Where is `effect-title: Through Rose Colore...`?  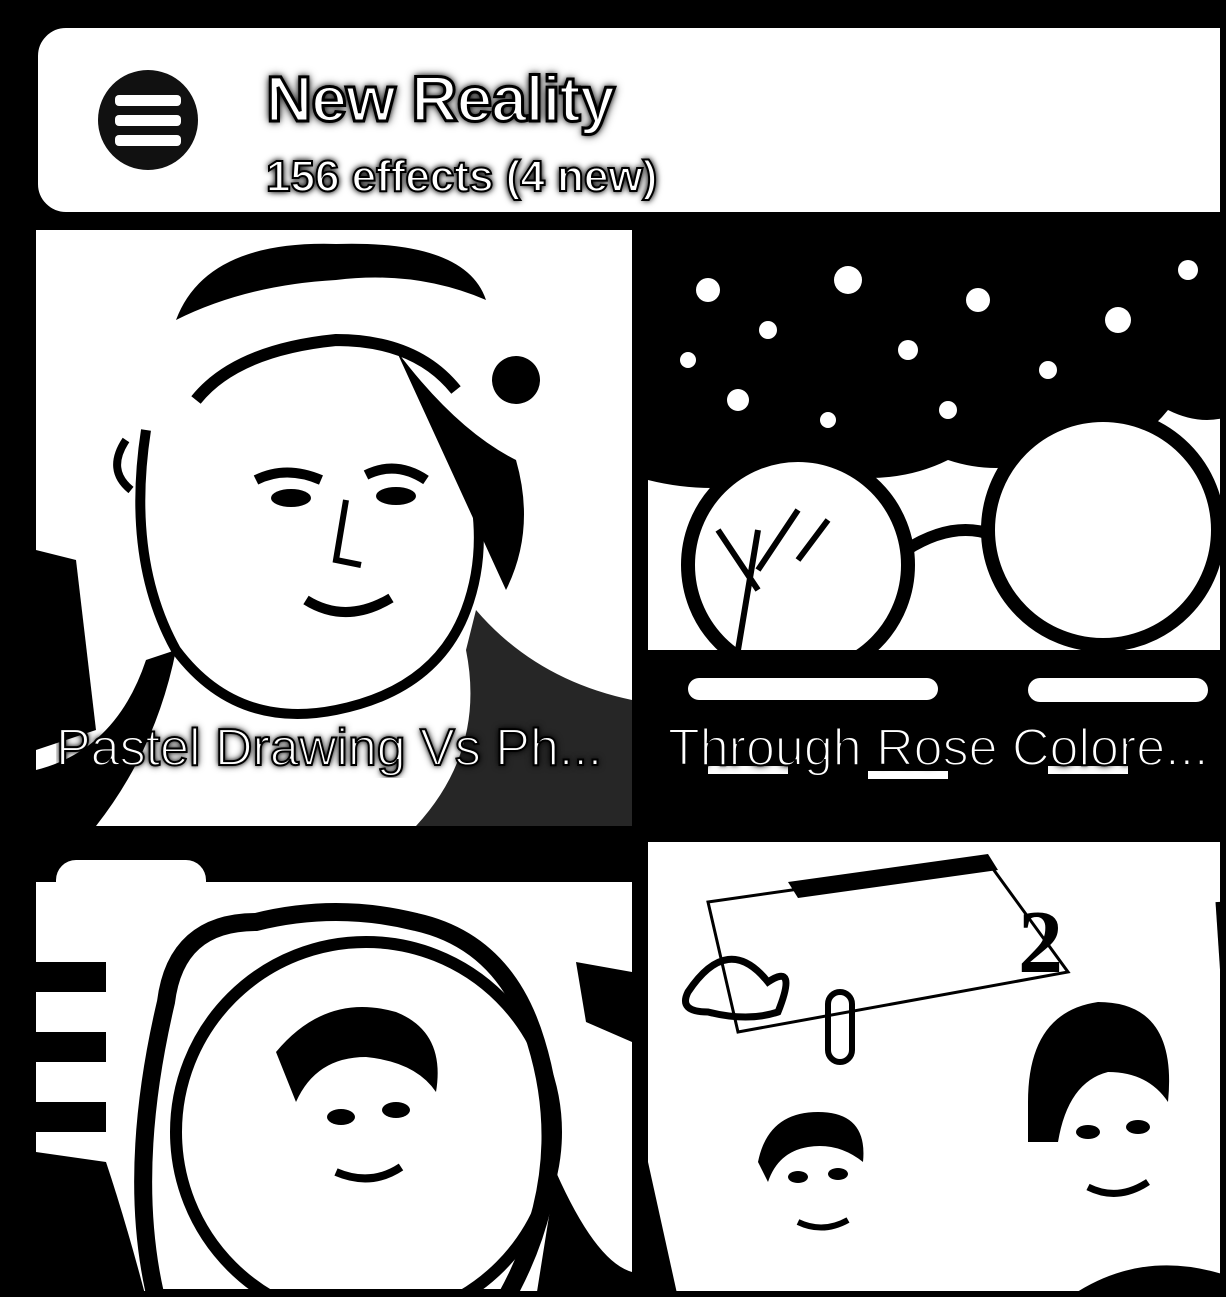 effect-title: Through Rose Colore... is located at coordinates (939, 748).